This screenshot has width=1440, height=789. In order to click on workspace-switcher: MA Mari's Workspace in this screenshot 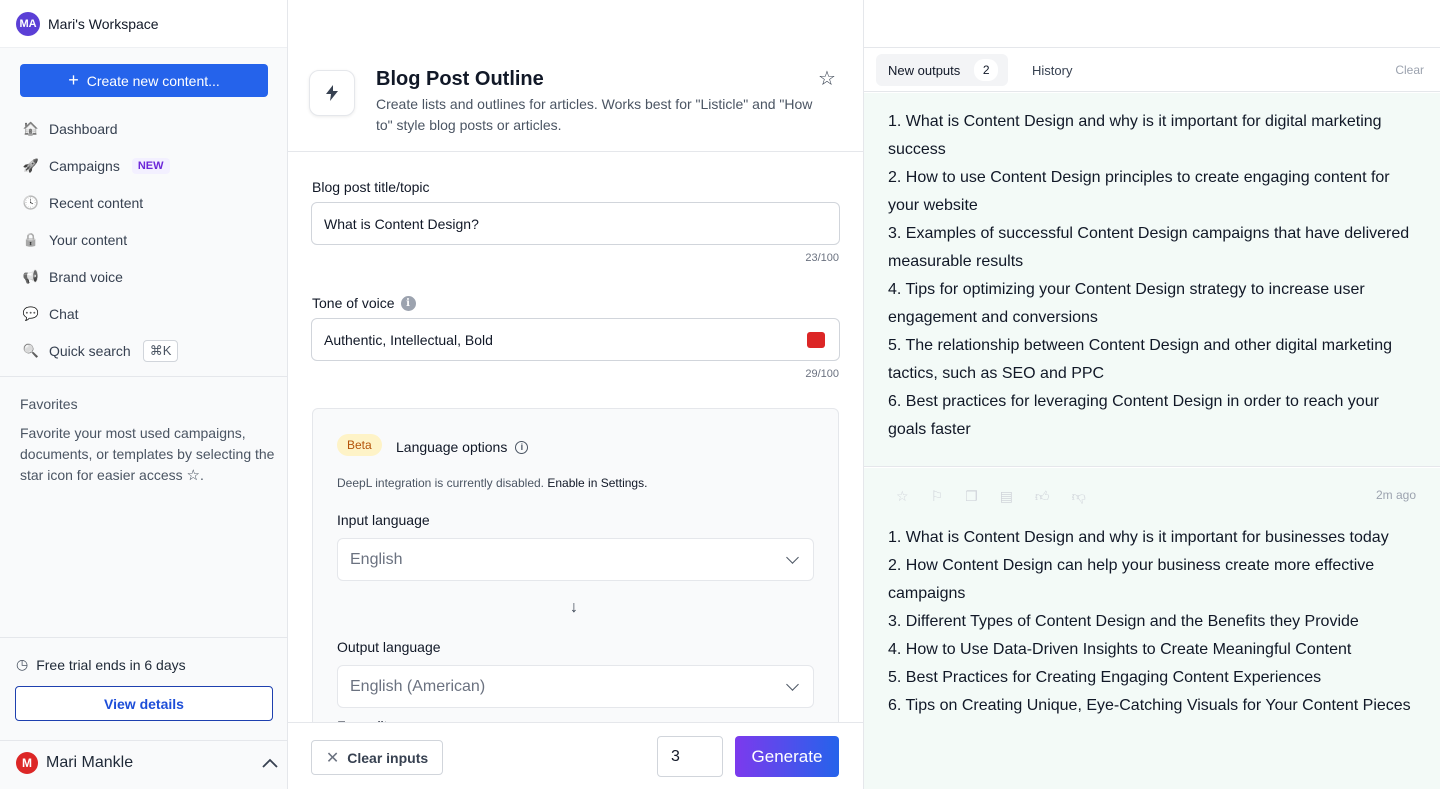, I will do `click(143, 24)`.